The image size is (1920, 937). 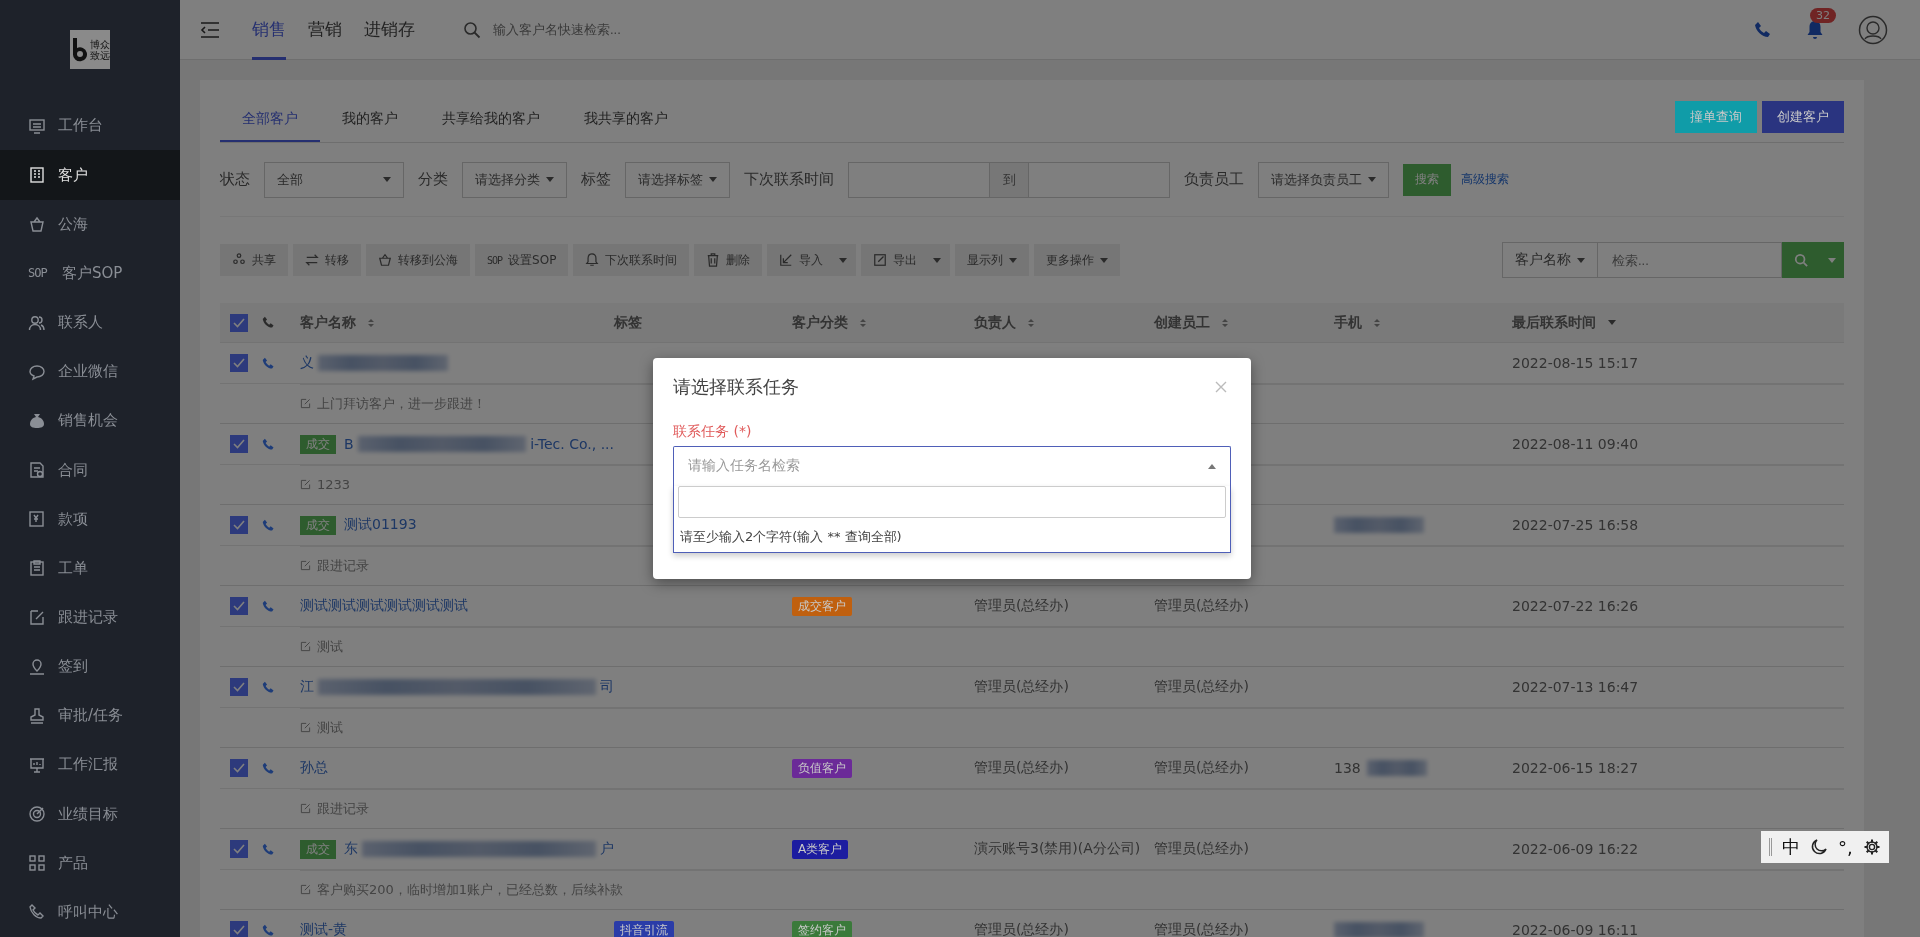 What do you see at coordinates (90, 175) in the screenshot?
I see `sidebar-item: 客户` at bounding box center [90, 175].